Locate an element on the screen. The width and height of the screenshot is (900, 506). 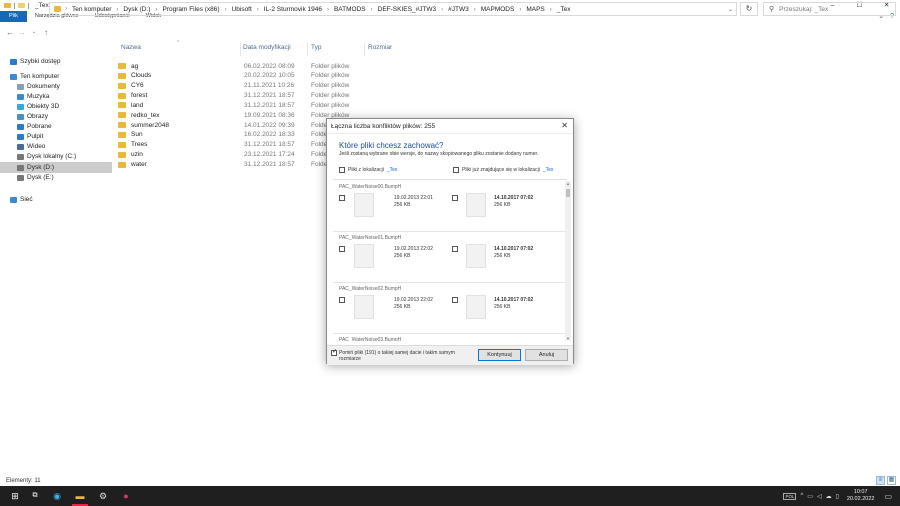
file-row: land 31.12.2021 18:57 Folder plików is located at coordinates (321, 105).